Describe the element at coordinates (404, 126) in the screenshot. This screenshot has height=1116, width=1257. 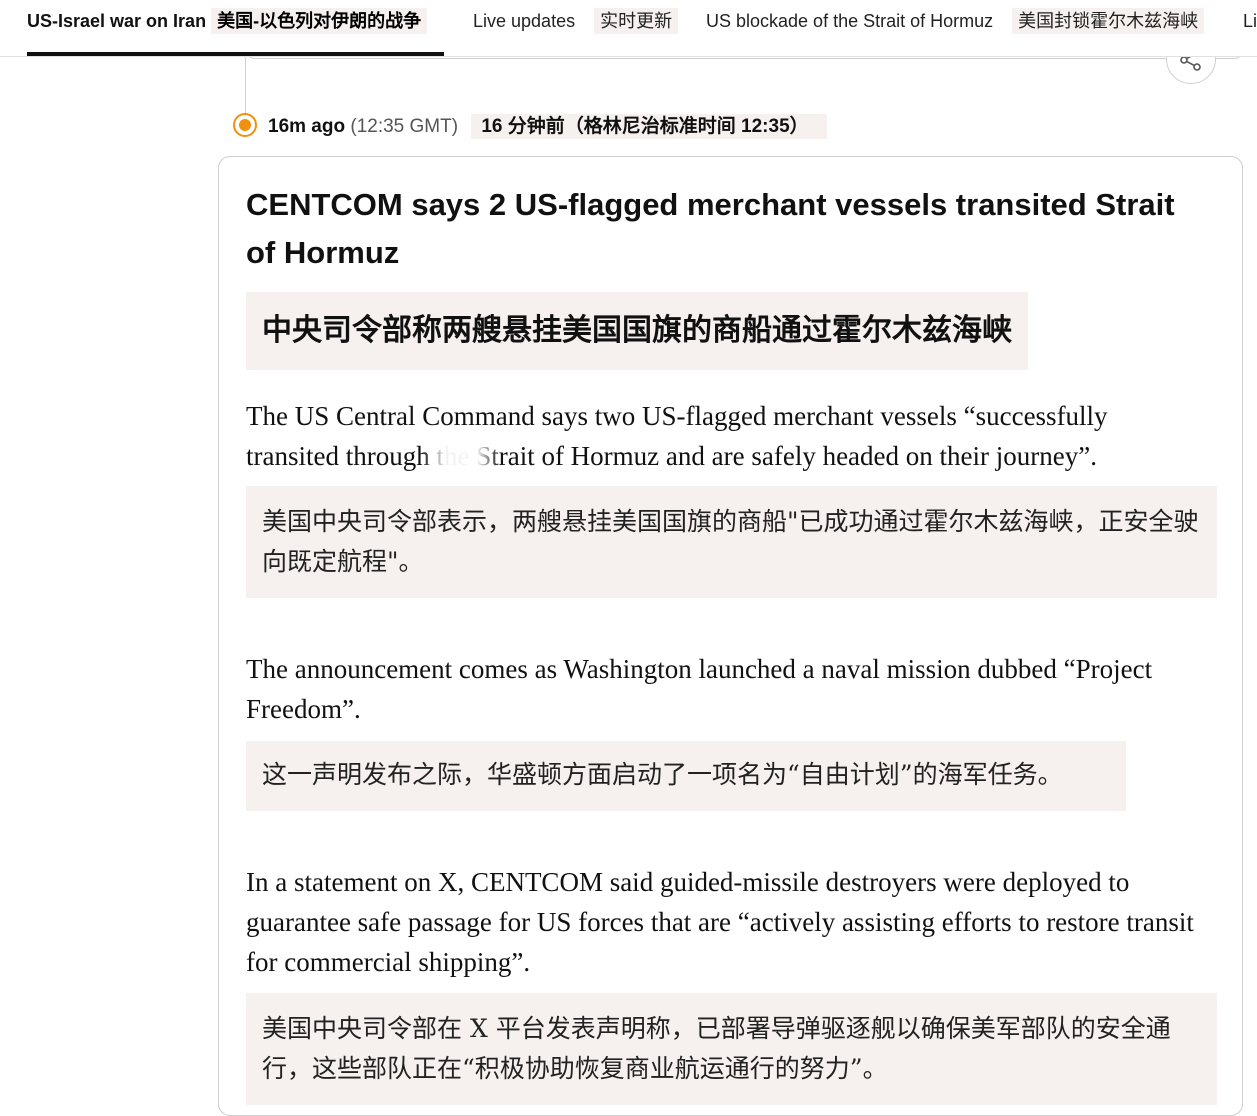
I see `time-gmt: (12:35 GMT)` at that location.